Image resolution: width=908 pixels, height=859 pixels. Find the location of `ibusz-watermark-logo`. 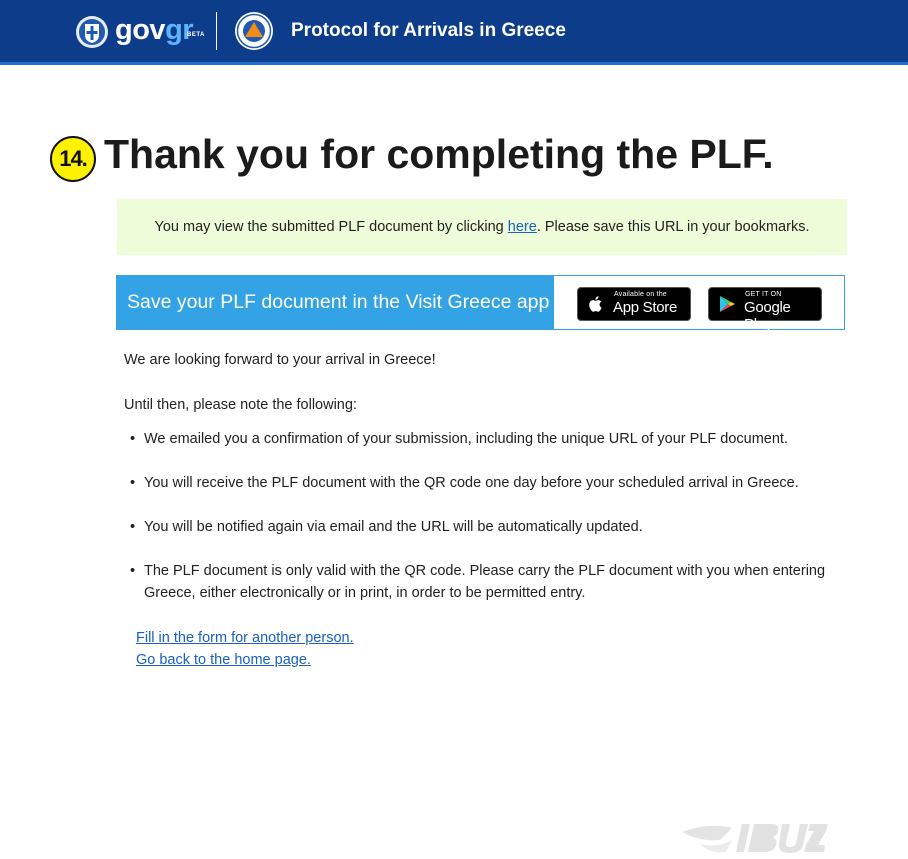

ibusz-watermark-logo is located at coordinates (755, 838).